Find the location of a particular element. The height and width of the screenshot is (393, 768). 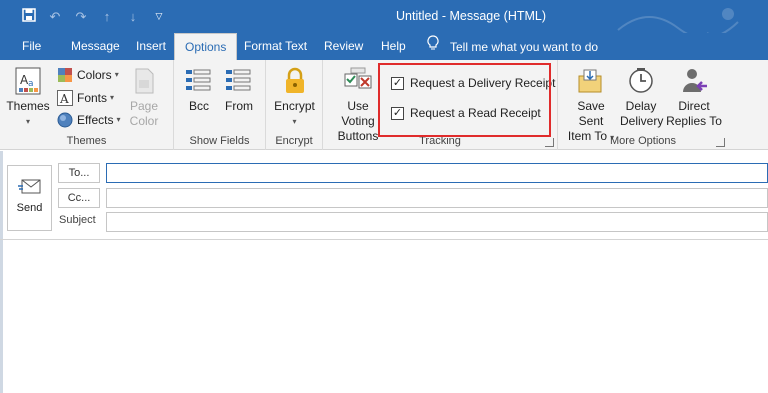

down-arrow-icon: ↓ is located at coordinates (133, 16).